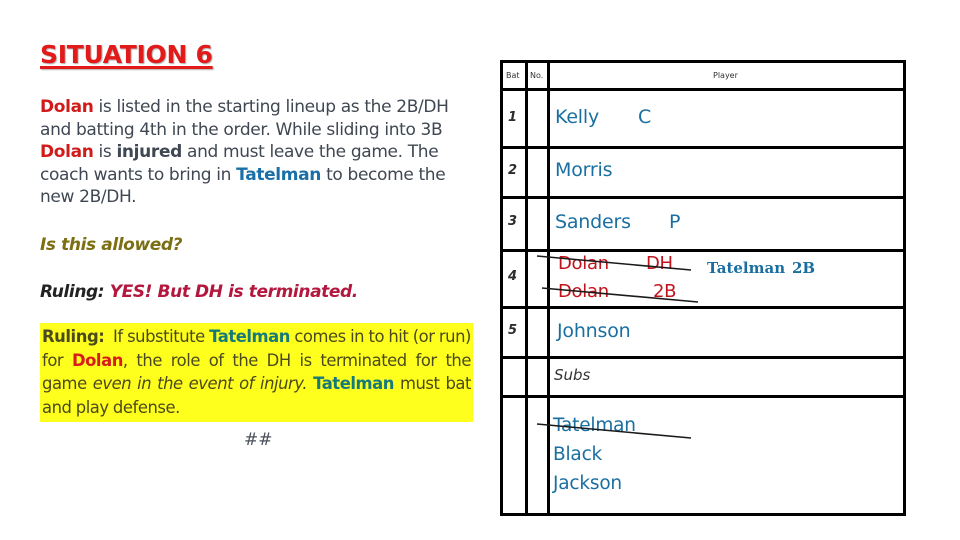 The width and height of the screenshot is (960, 540). I want to click on player-position: P, so click(675, 222).